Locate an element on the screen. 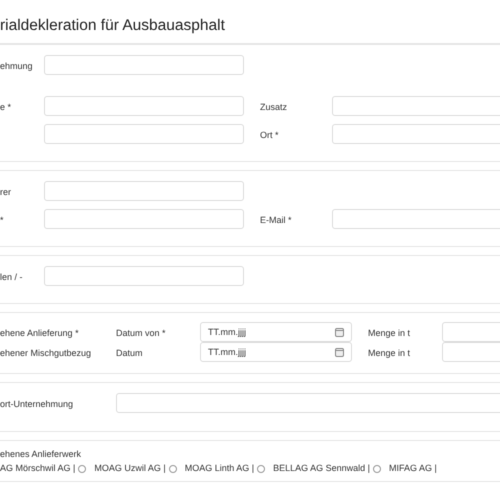 The height and width of the screenshot is (500, 500). row-label: ehener Mischgutbezug is located at coordinates (46, 353).